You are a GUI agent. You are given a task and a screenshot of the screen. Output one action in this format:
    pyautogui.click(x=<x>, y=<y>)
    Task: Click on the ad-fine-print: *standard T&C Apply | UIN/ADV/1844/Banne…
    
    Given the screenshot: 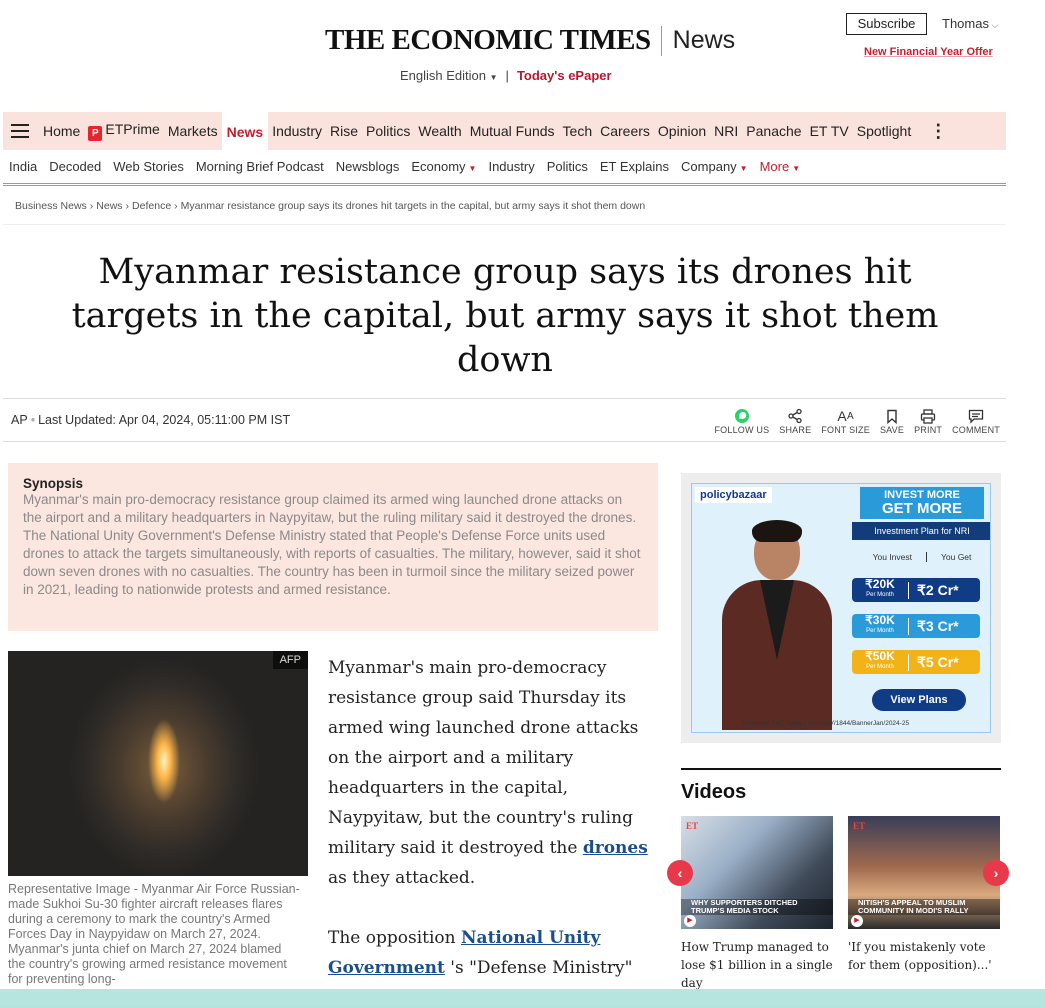 What is the action you would take?
    pyautogui.click(x=826, y=723)
    